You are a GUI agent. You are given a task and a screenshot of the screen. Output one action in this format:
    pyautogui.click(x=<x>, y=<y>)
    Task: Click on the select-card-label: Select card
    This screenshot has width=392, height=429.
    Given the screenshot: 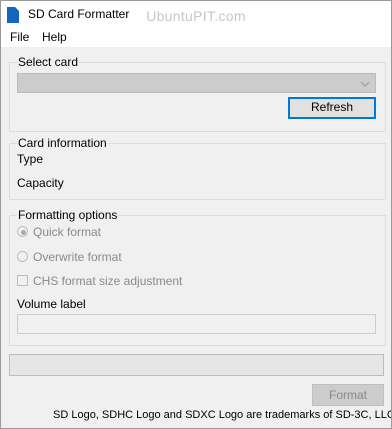 What is the action you would take?
    pyautogui.click(x=48, y=62)
    